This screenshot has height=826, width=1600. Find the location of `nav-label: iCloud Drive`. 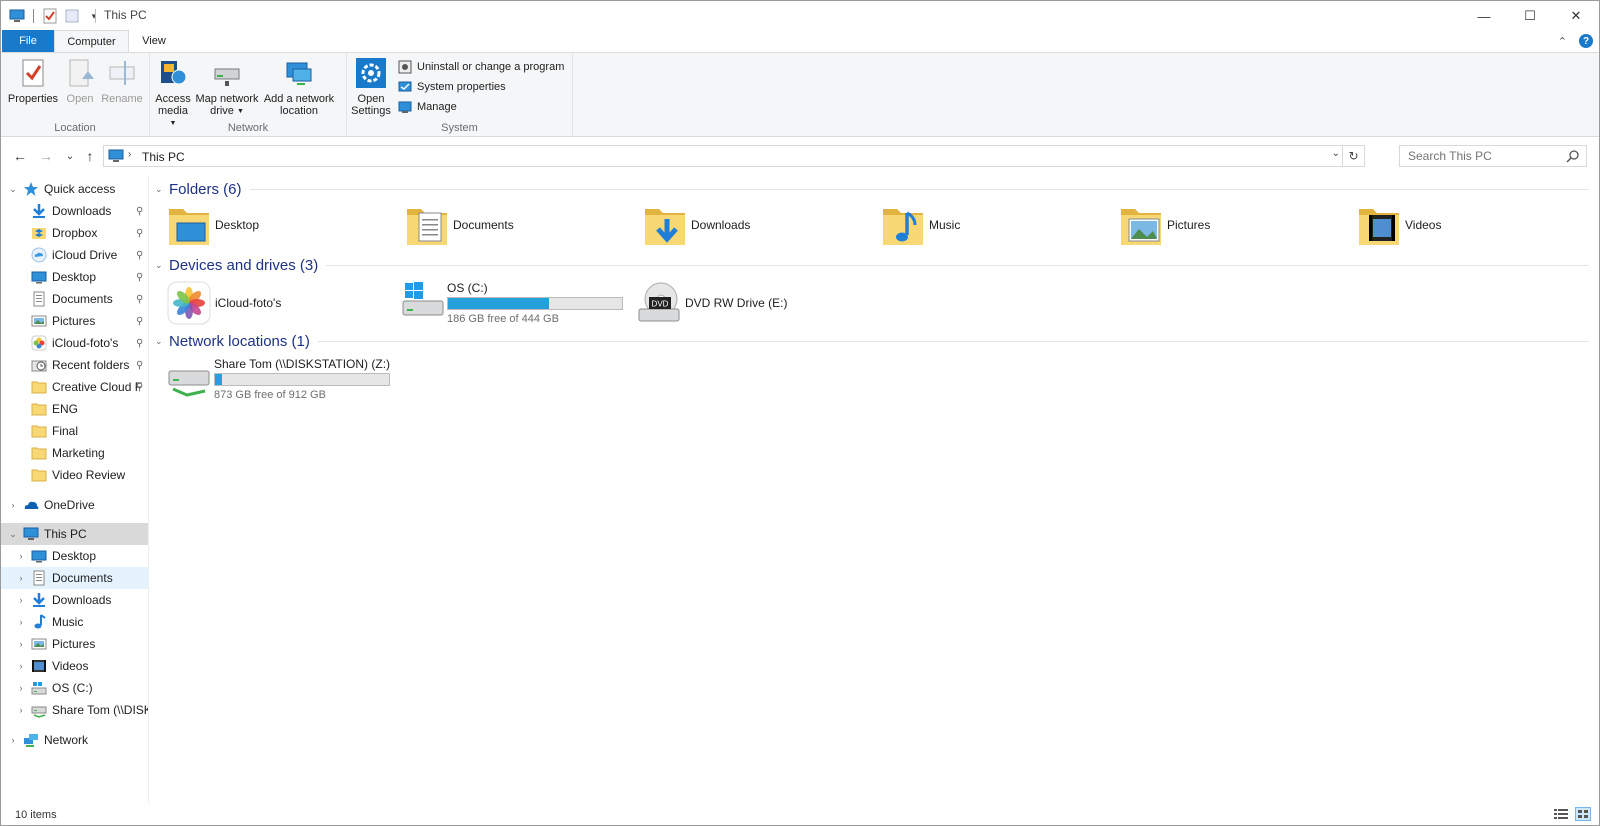

nav-label: iCloud Drive is located at coordinates (85, 255).